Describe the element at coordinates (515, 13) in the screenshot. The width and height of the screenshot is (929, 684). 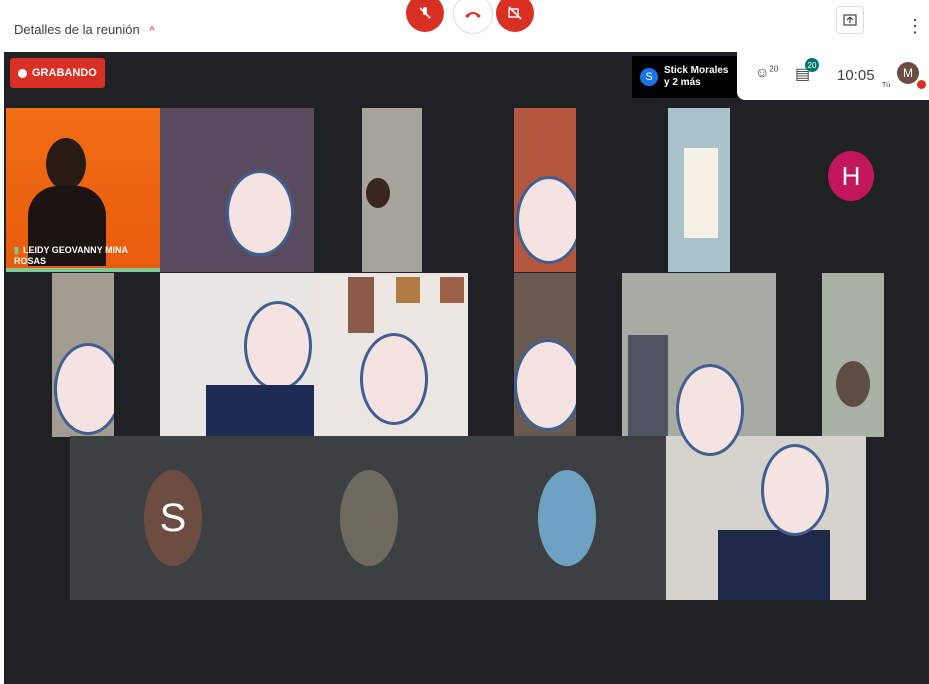
I see `videocam-off-icon` at that location.